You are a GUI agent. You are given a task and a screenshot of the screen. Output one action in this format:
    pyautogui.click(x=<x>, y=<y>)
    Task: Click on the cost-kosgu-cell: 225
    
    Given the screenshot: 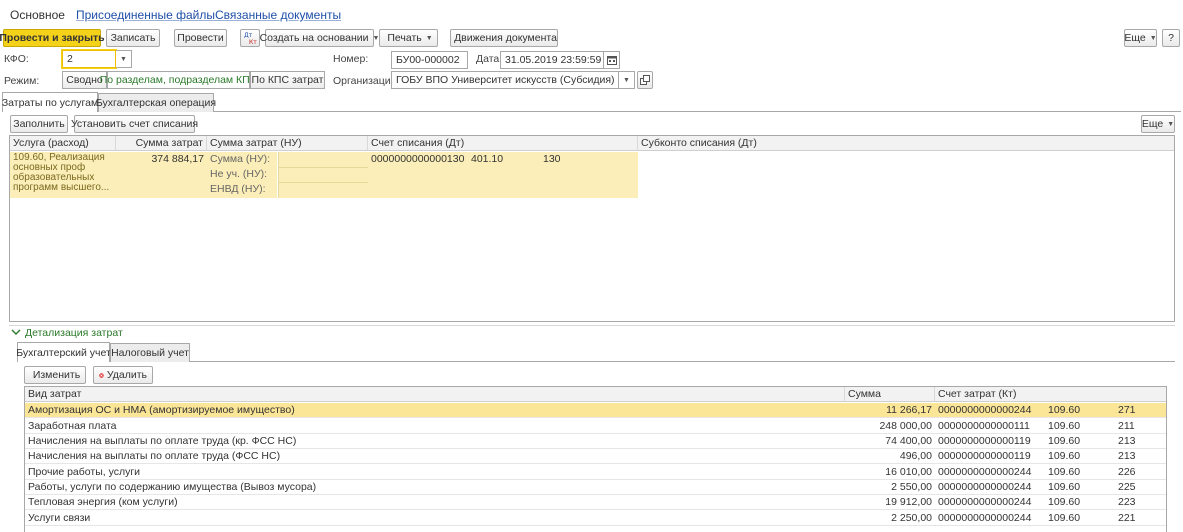 What is the action you would take?
    pyautogui.click(x=1140, y=487)
    